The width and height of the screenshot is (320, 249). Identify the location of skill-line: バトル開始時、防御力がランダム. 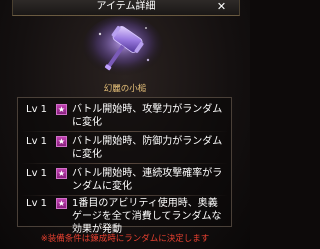
(147, 141).